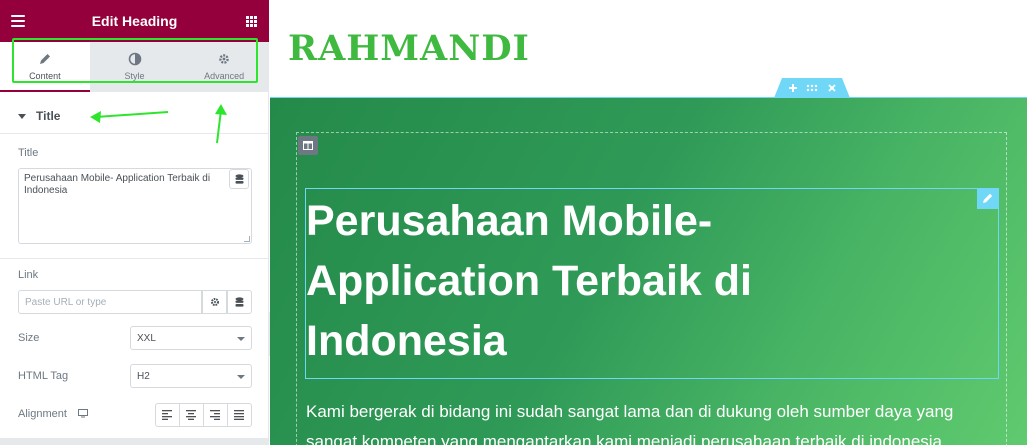  I want to click on html-tag-field-label: HTML Tag, so click(43, 376).